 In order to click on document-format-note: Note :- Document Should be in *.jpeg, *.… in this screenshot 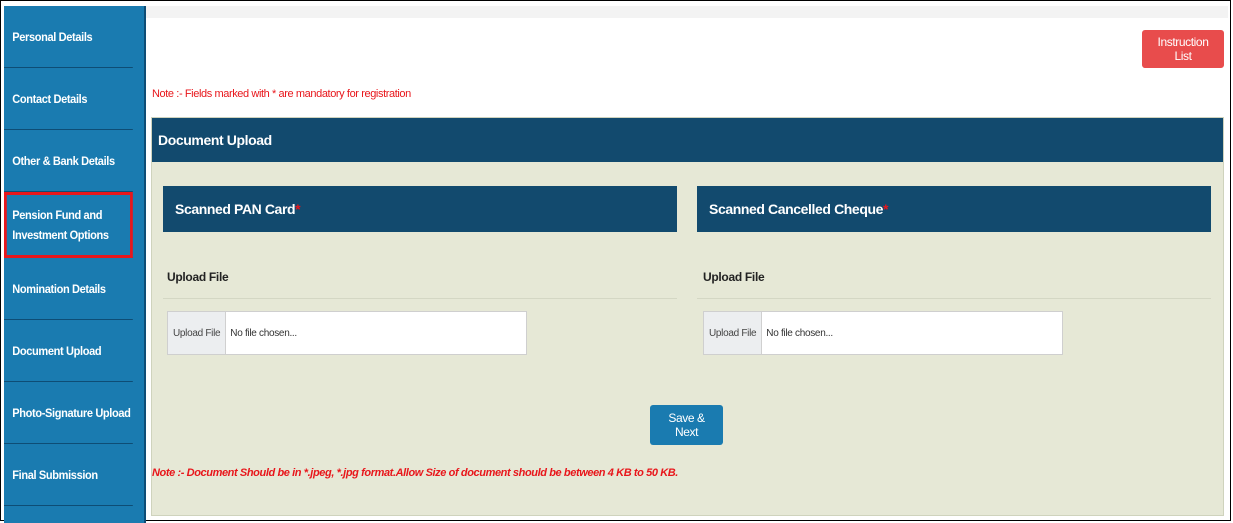, I will do `click(415, 473)`.